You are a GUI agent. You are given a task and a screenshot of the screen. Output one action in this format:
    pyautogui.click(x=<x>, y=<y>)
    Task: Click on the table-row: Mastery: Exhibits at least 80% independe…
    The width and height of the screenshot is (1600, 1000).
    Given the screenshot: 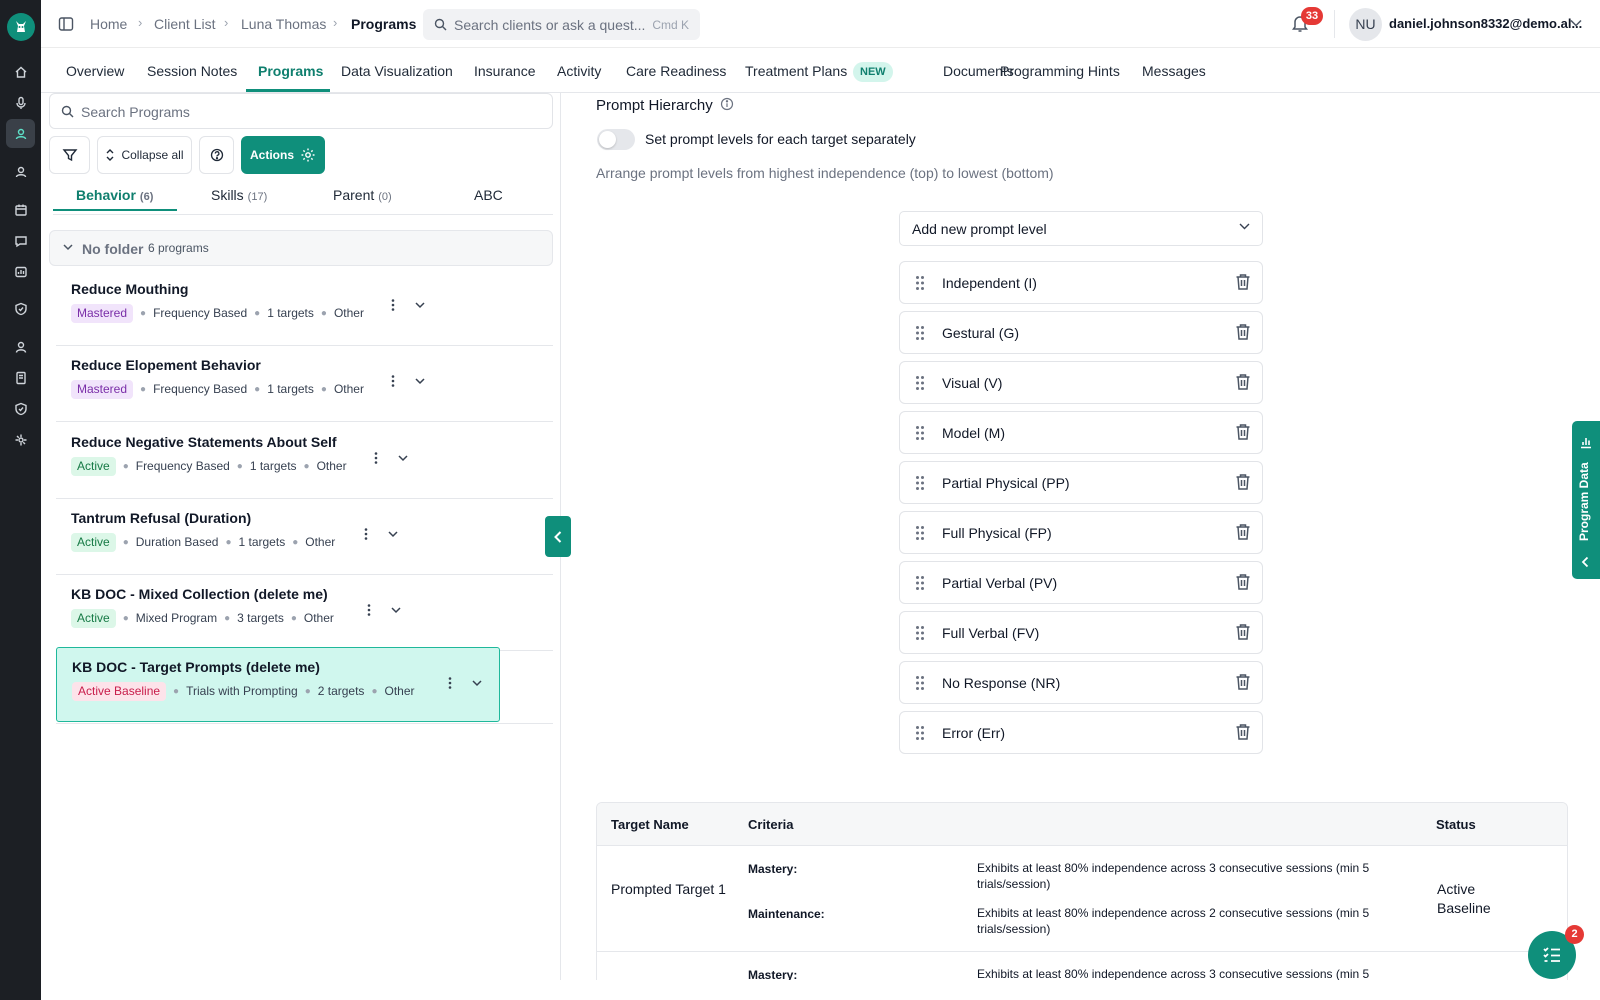 What is the action you would take?
    pyautogui.click(x=1082, y=966)
    